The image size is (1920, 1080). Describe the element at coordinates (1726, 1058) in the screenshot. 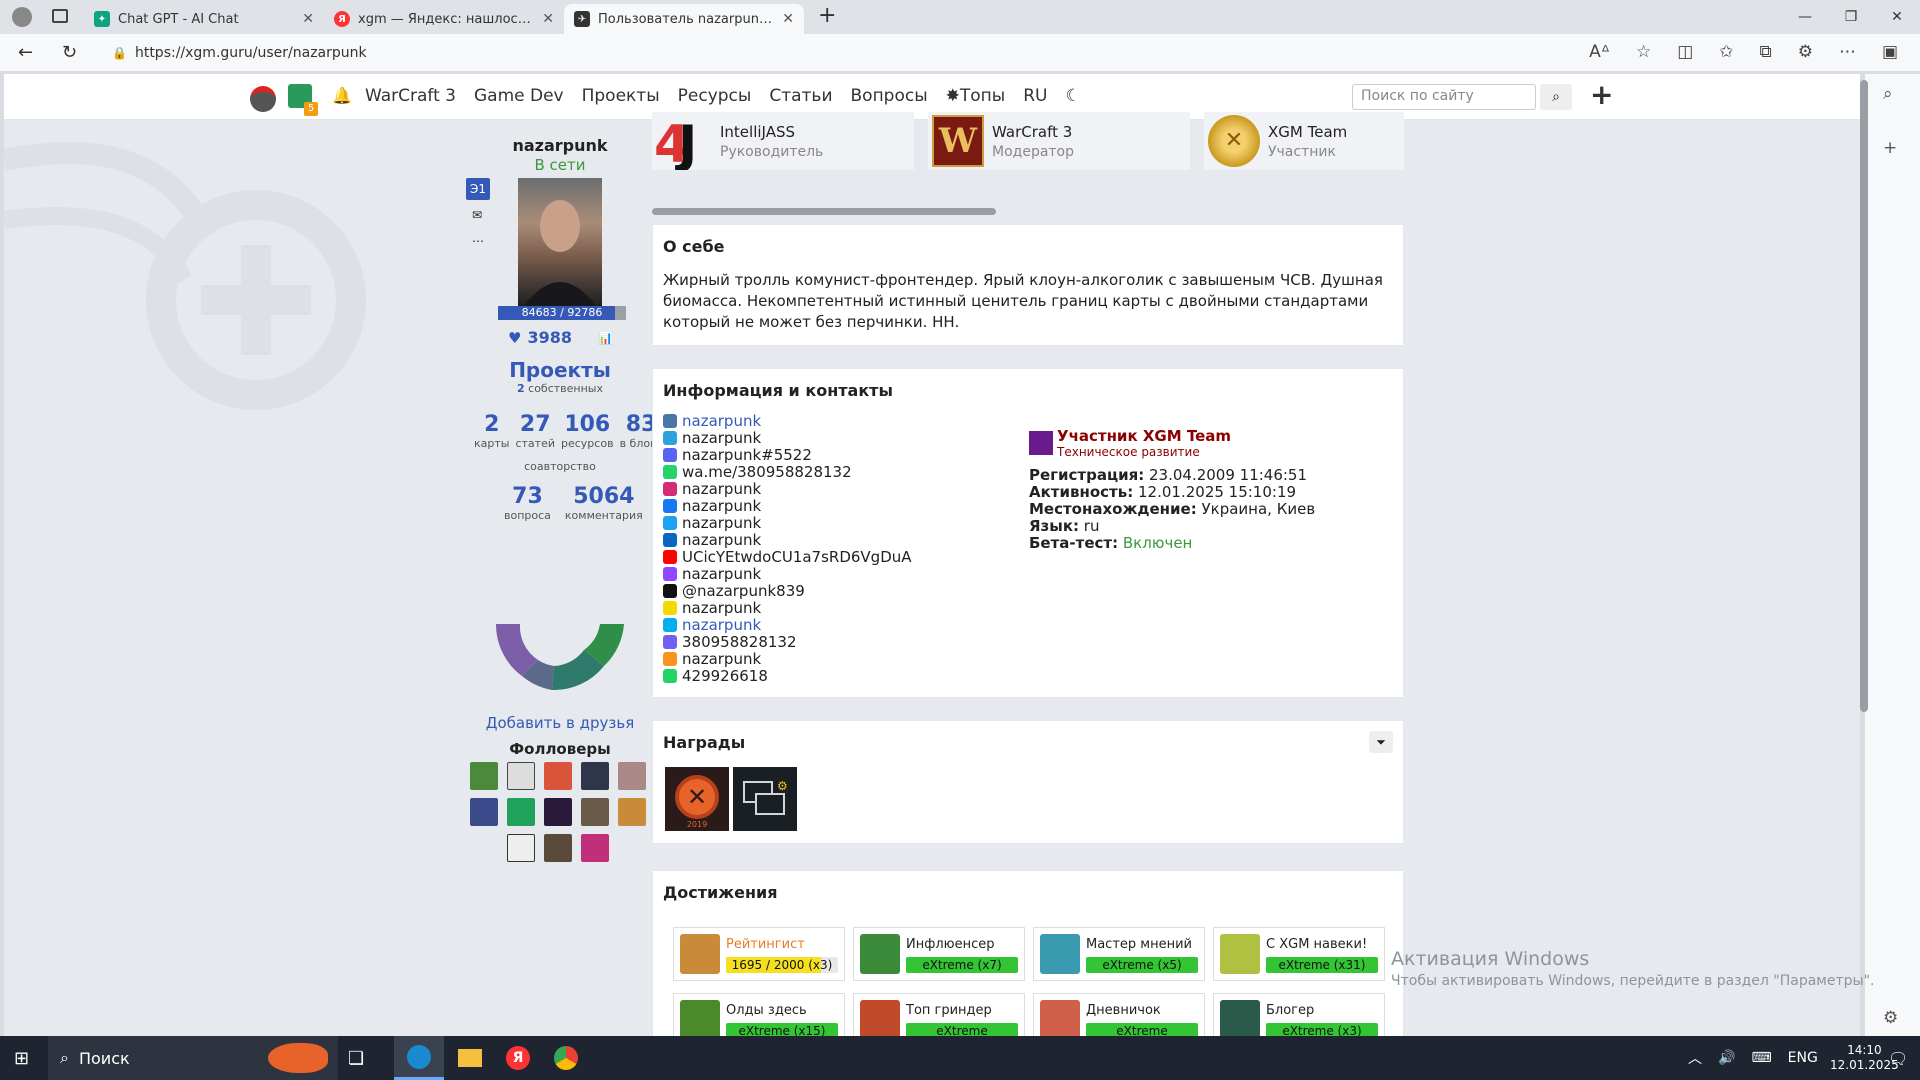

I see `volume-icon: 🔊` at that location.